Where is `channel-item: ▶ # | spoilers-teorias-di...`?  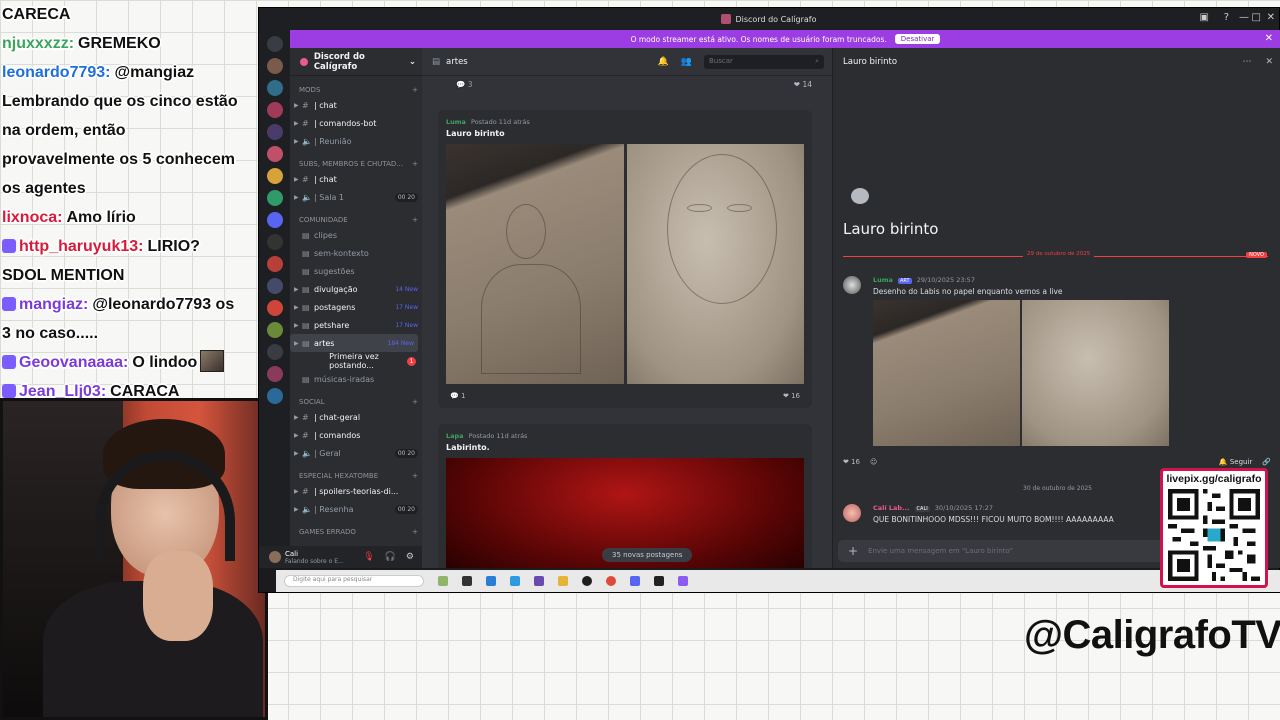
channel-item: ▶ # | spoilers-teorias-di... is located at coordinates (356, 491).